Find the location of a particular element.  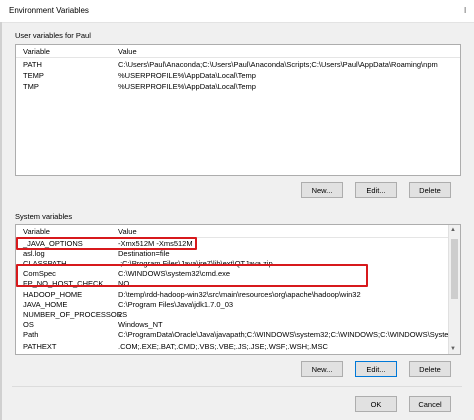

system-delete-button: Delete is located at coordinates (430, 369).